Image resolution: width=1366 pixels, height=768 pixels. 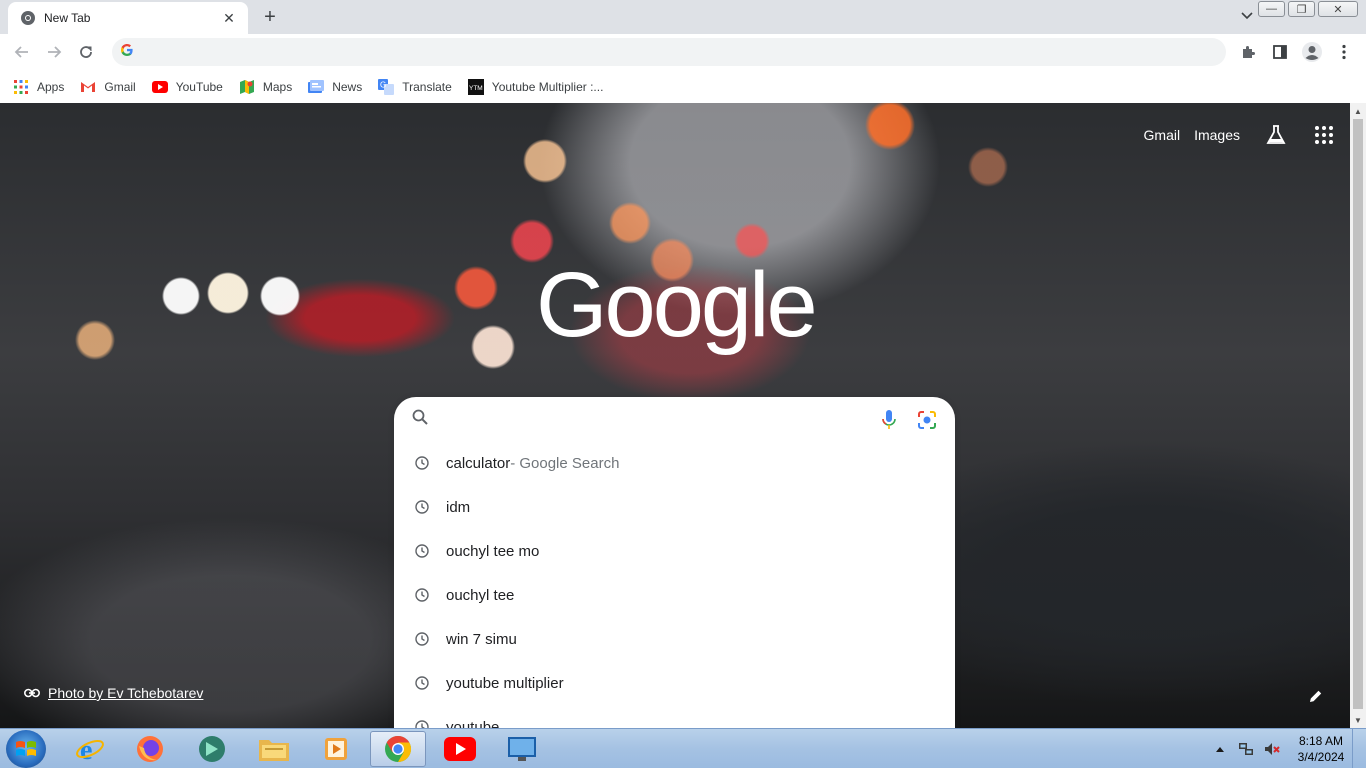 I want to click on internet-explorer-icon: e, so click(x=90, y=749).